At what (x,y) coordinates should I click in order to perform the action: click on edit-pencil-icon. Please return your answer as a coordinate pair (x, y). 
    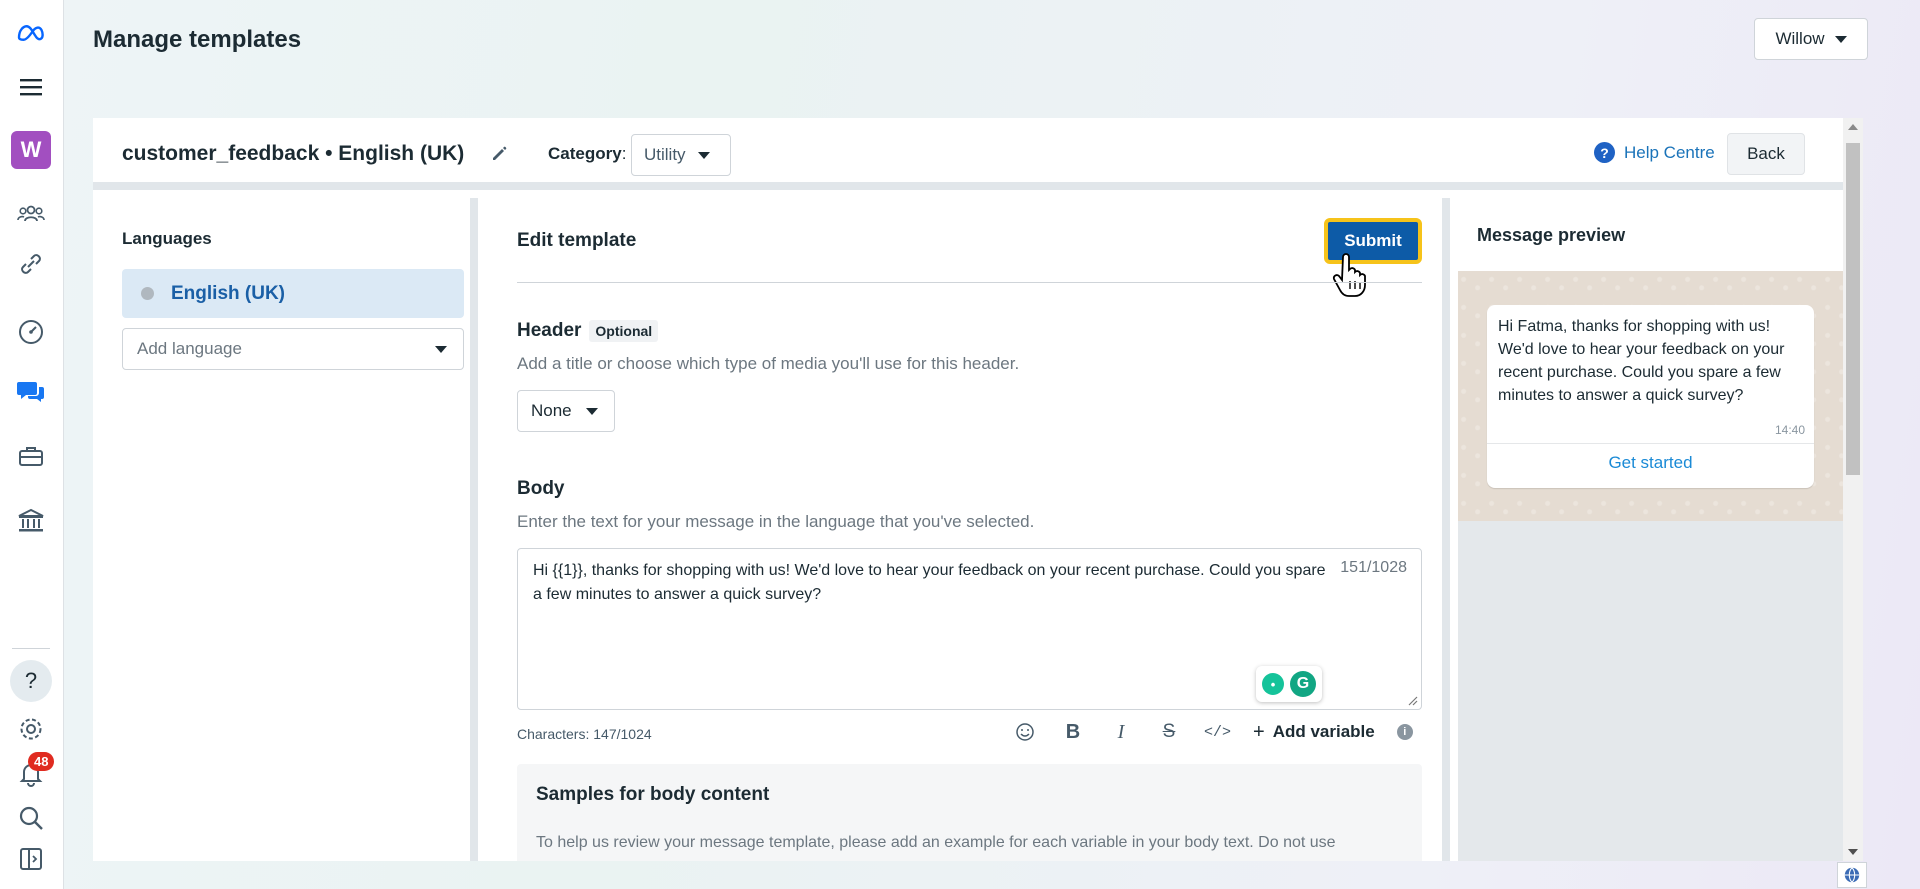
    Looking at the image, I should click on (499, 154).